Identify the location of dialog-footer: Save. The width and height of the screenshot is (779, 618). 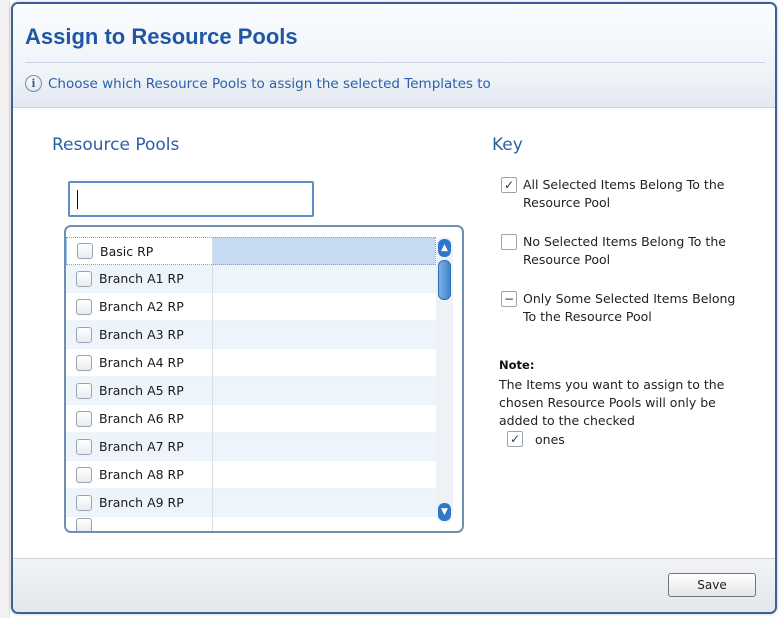
(394, 585).